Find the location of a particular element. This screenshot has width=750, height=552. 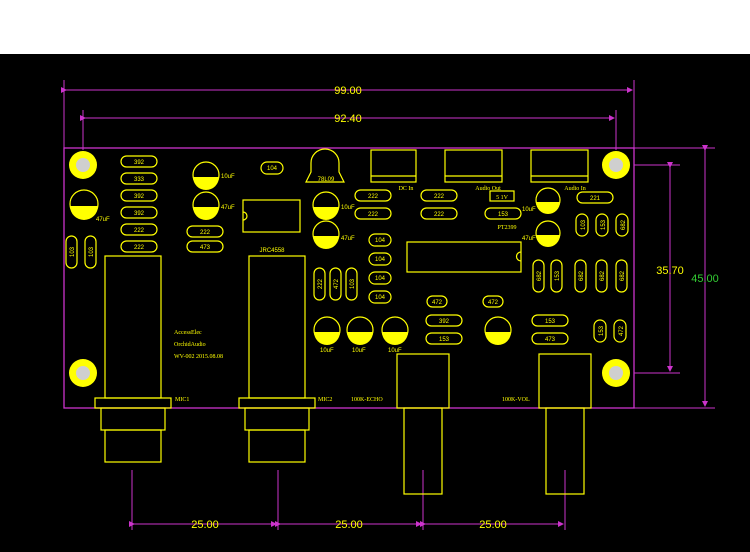

res-153a: 153 is located at coordinates (550, 320).